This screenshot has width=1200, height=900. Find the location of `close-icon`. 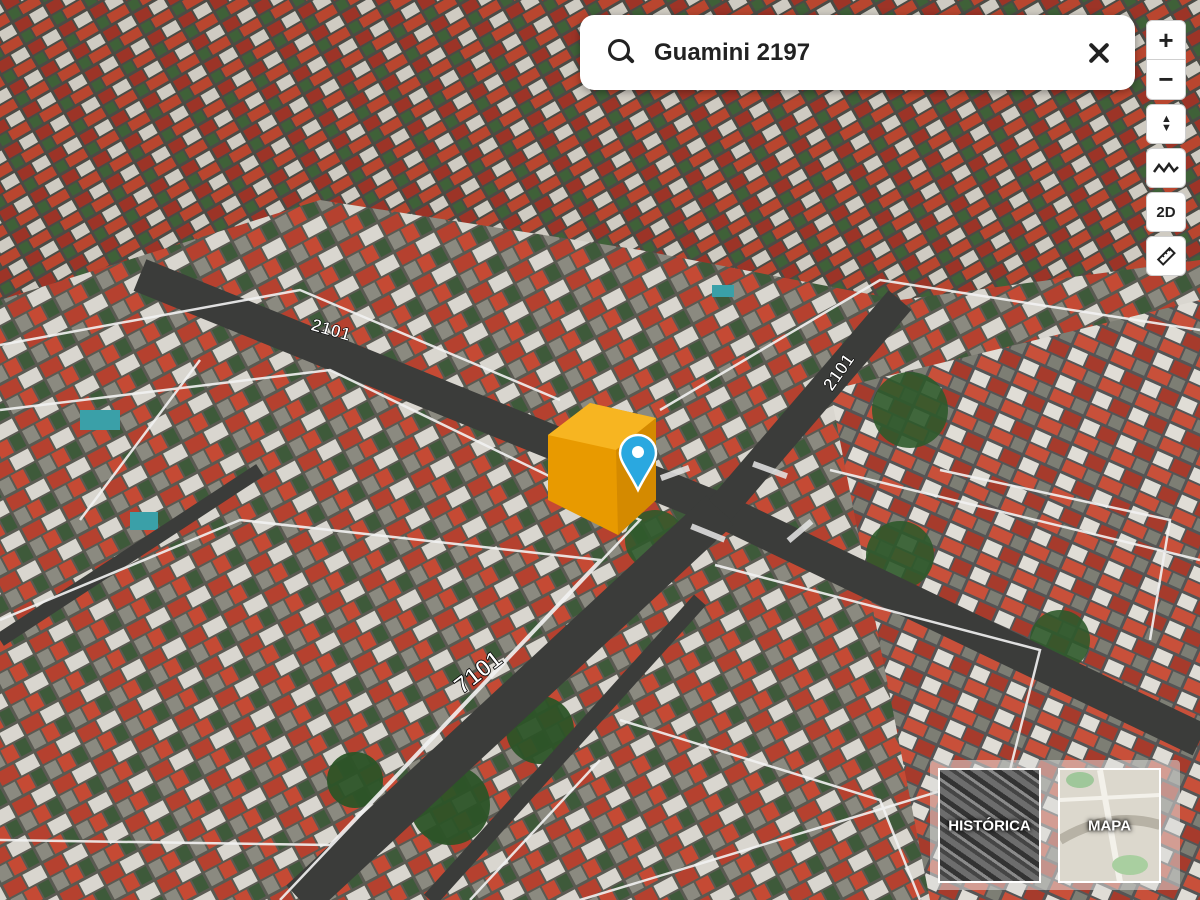

close-icon is located at coordinates (1099, 53).